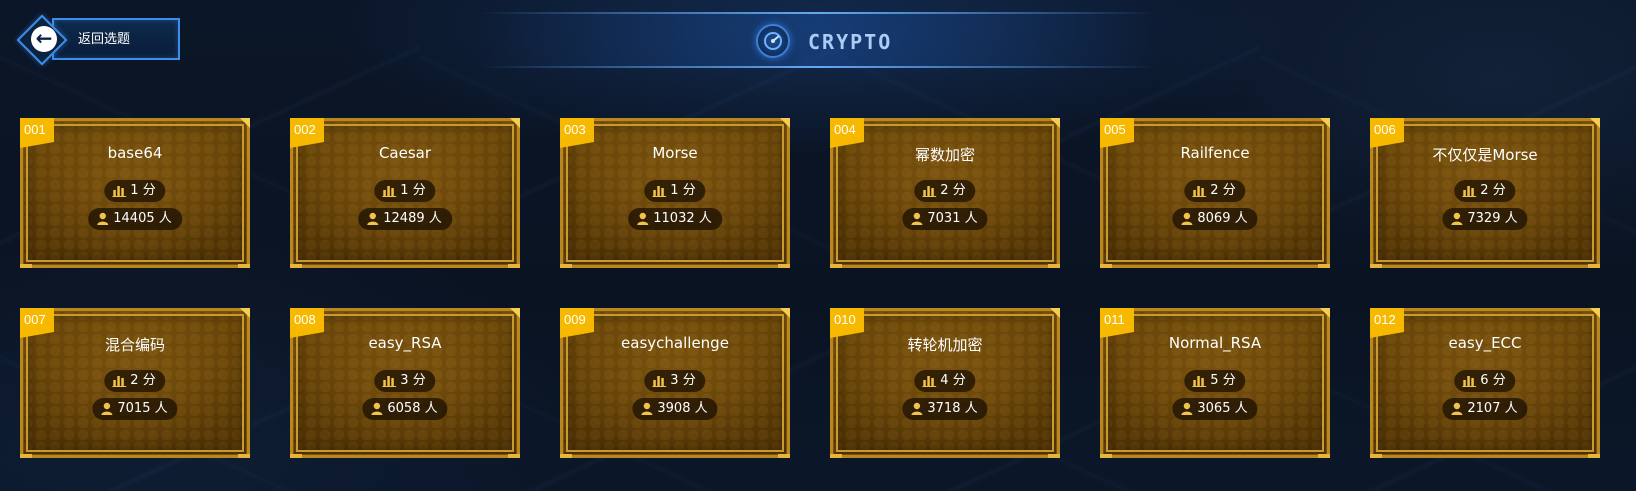 This screenshot has width=1636, height=491. Describe the element at coordinates (412, 218) in the screenshot. I see `solvers-count: 12489 人` at that location.